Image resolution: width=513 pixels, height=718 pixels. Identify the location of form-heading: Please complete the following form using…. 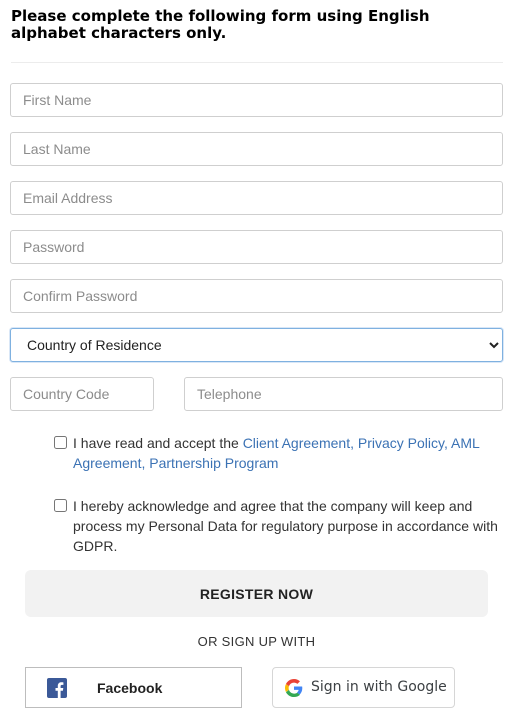
(220, 24).